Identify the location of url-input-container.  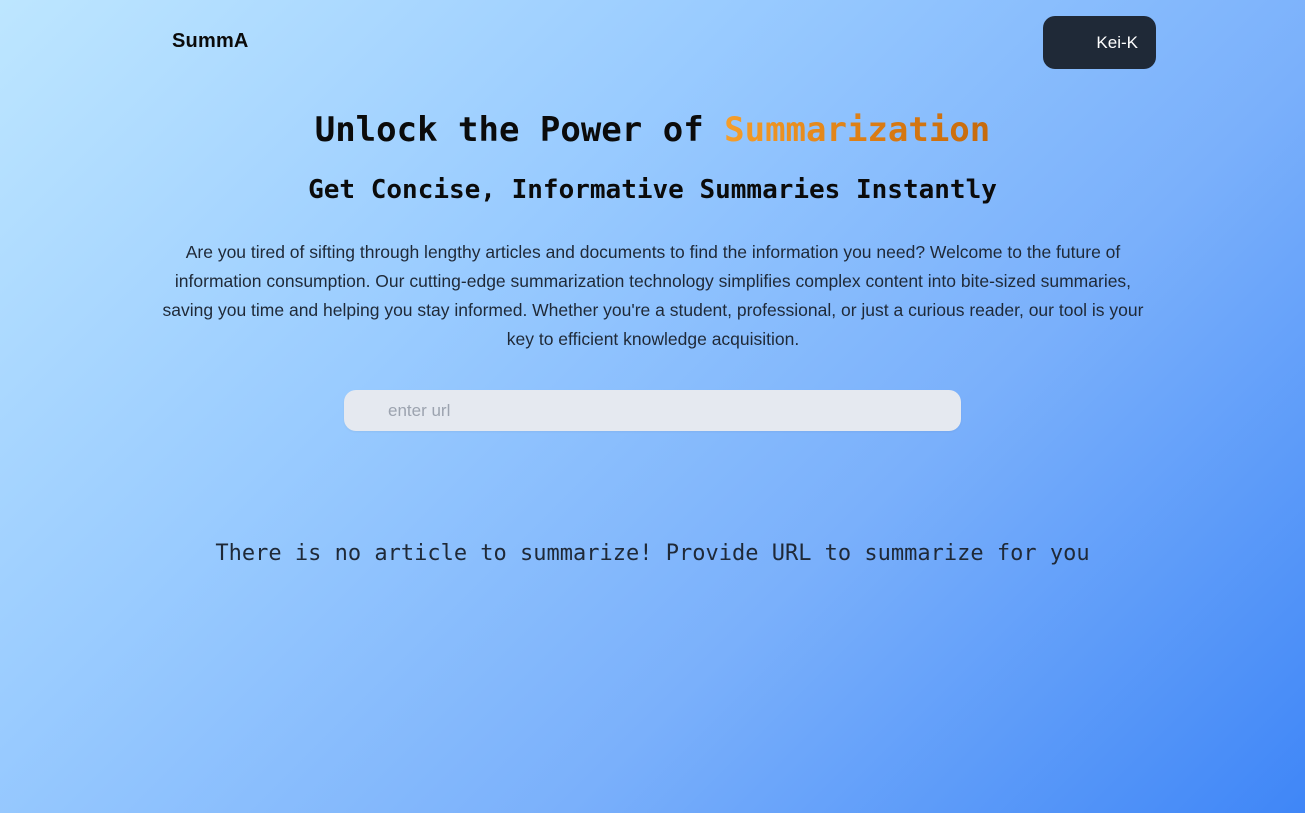
(652, 410).